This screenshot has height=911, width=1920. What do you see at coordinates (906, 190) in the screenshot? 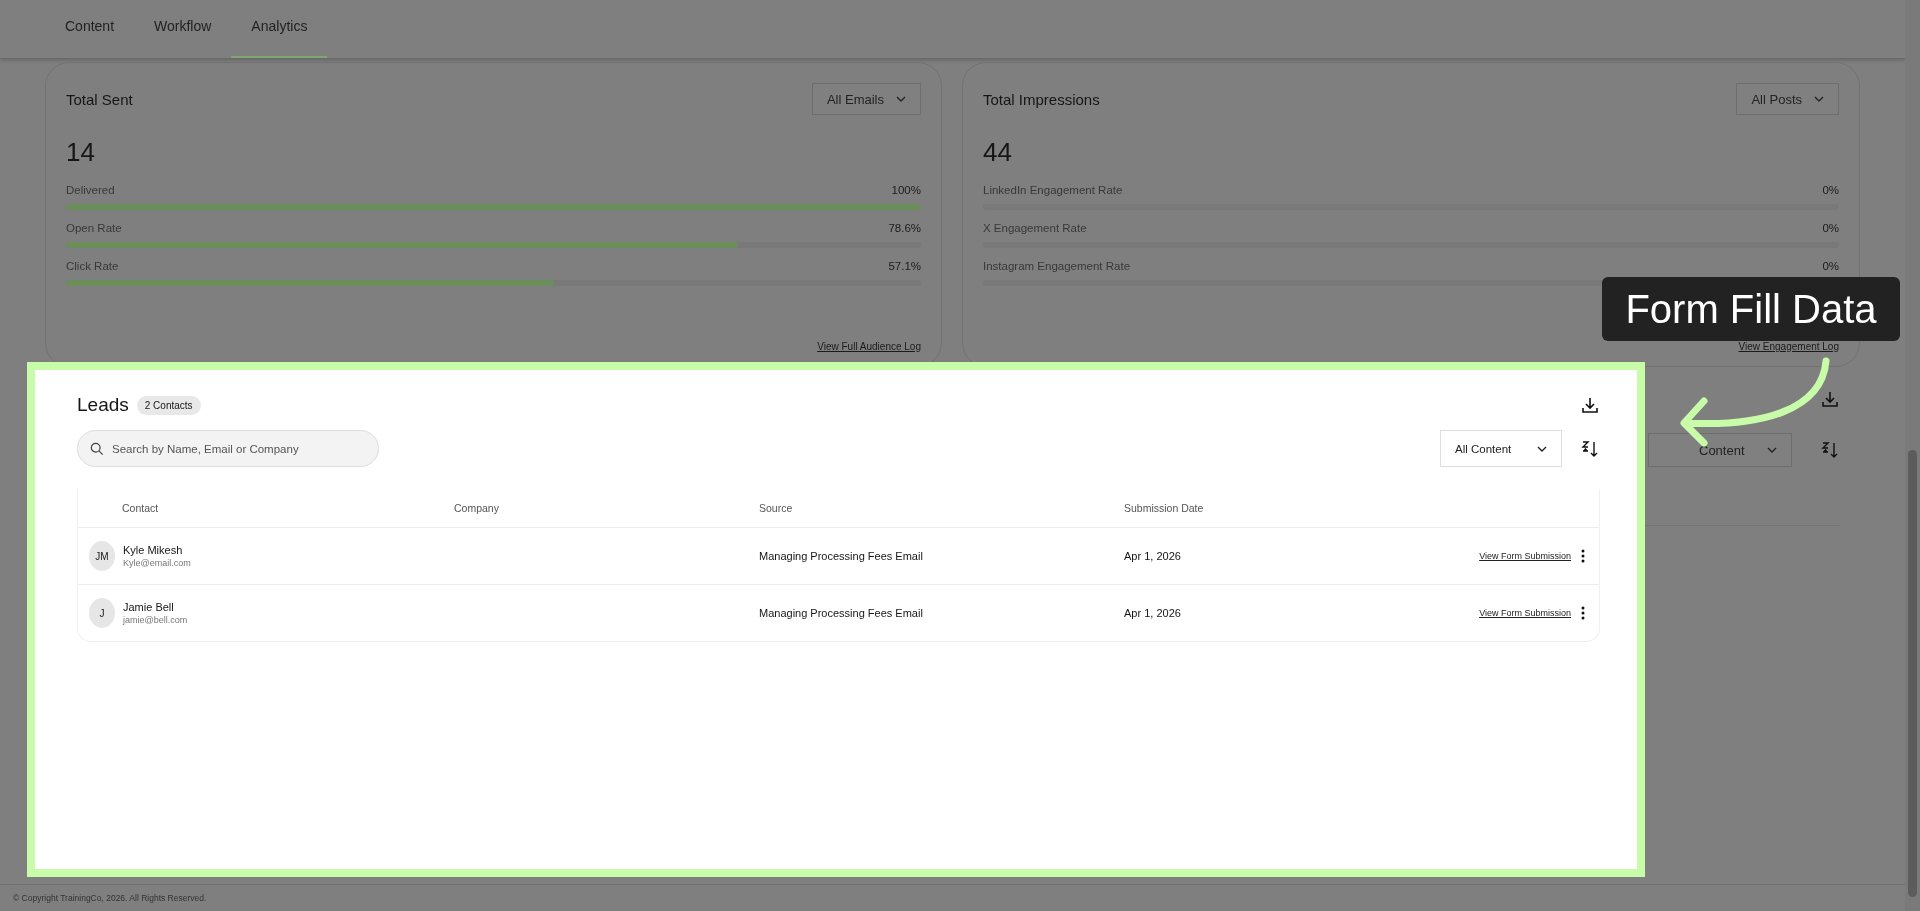
I see `metric-value: 100%` at bounding box center [906, 190].